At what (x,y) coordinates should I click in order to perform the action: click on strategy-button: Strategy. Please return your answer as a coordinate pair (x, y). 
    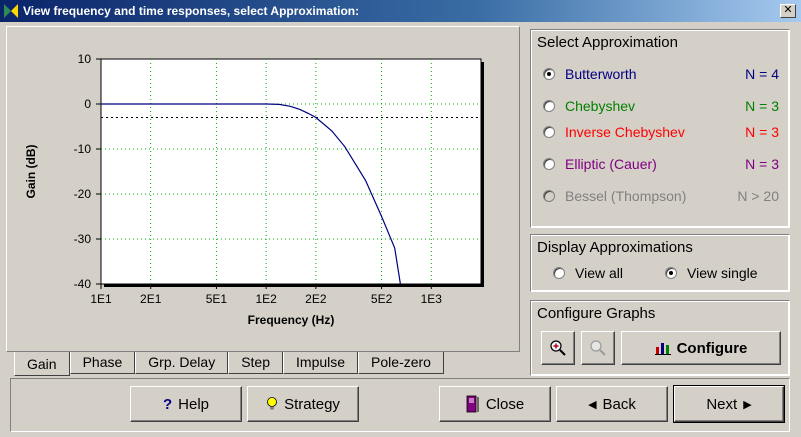
    Looking at the image, I should click on (303, 404).